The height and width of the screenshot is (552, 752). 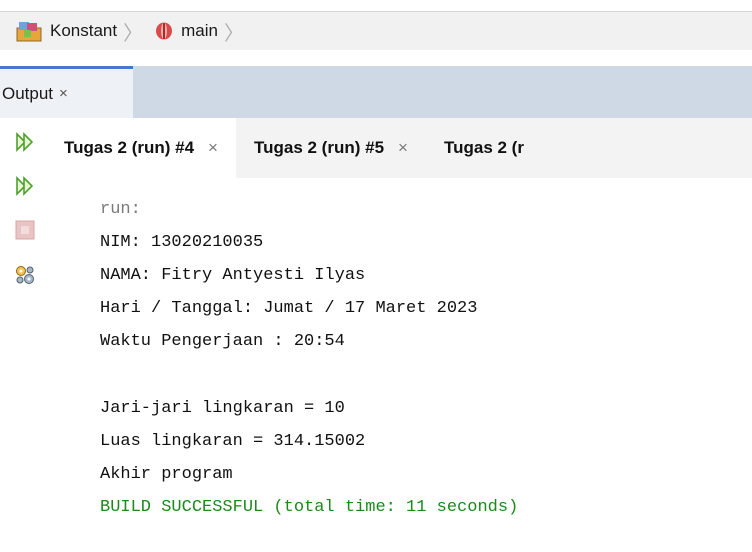 What do you see at coordinates (222, 341) in the screenshot?
I see `console-line: Waktu Pengerjaan : 20:54` at bounding box center [222, 341].